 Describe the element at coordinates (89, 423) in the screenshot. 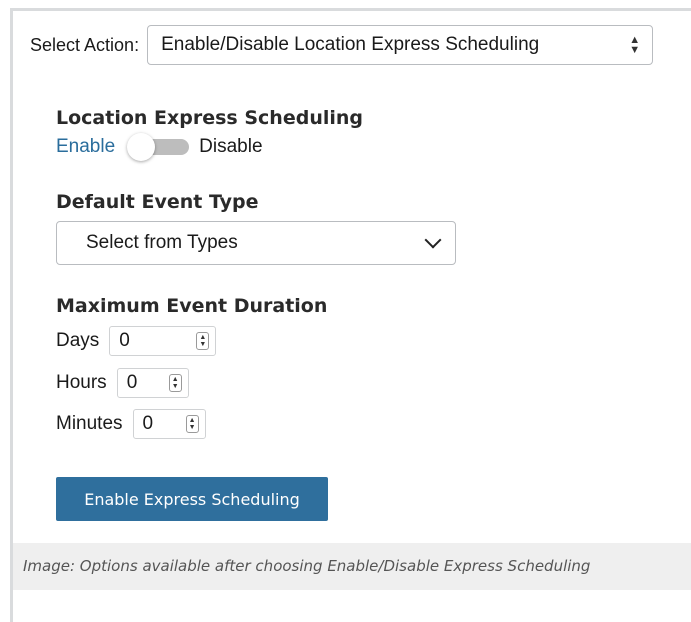

I see `minutes-label: Minutes` at that location.